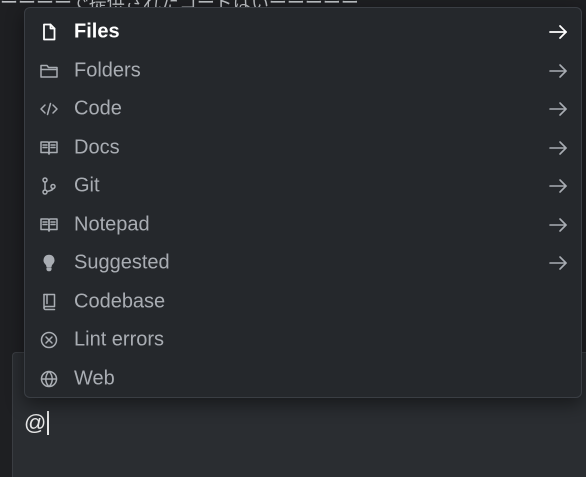  I want to click on git-branch-icon, so click(49, 186).